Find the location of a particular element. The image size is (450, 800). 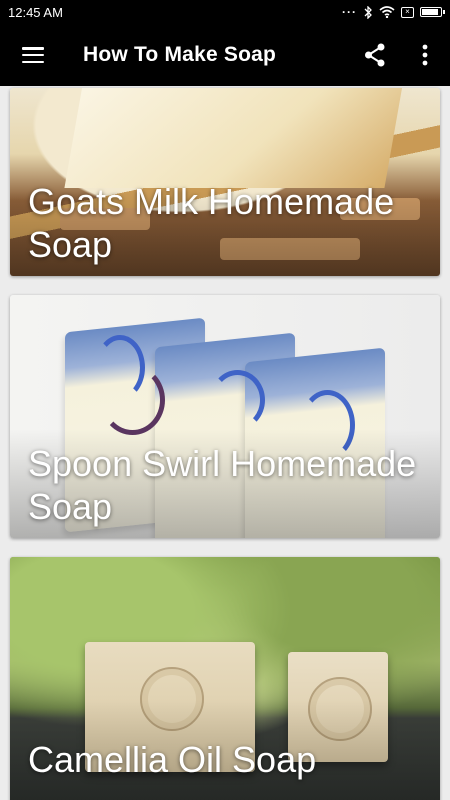

more-vert-icon is located at coordinates (425, 55).